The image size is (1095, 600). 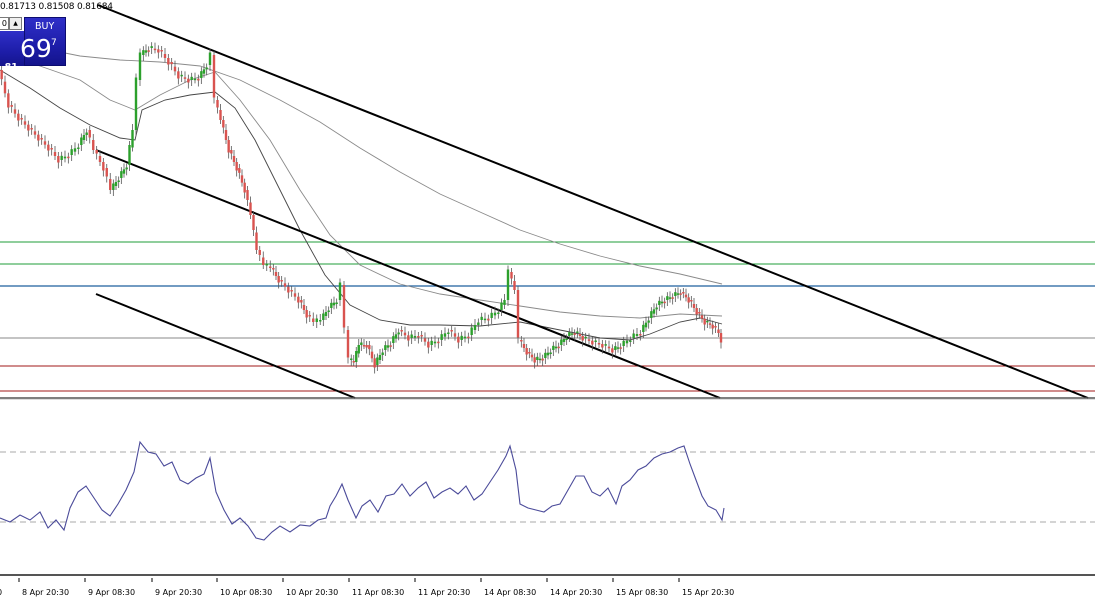 What do you see at coordinates (4, 23) in the screenshot?
I see `lot-size-input: 0` at bounding box center [4, 23].